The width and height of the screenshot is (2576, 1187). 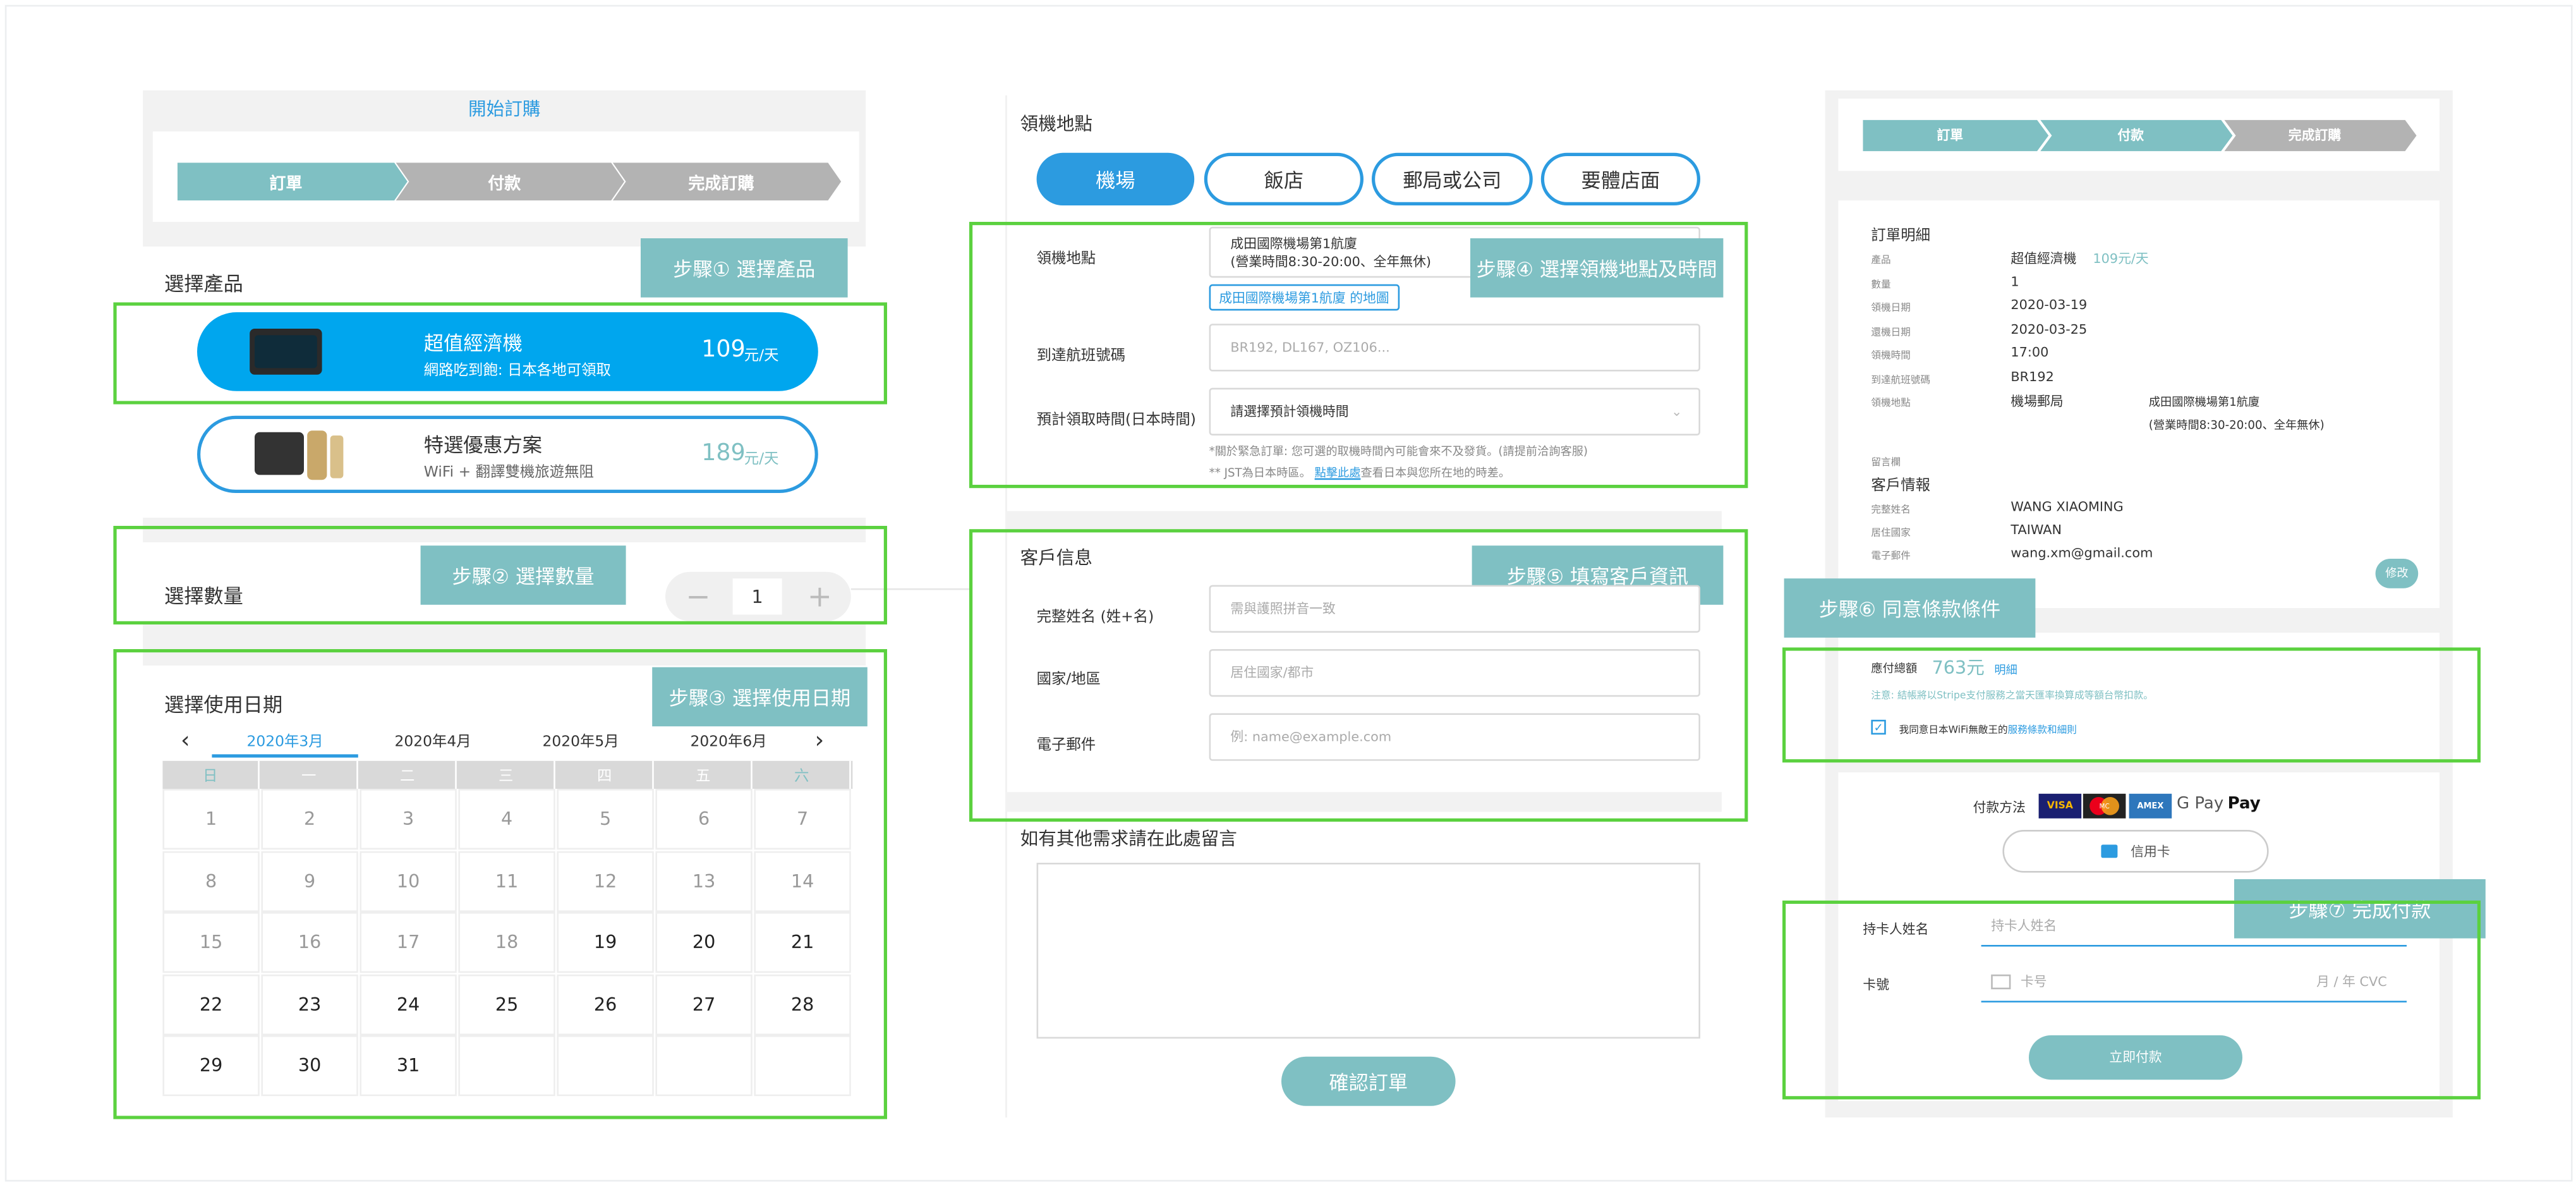 What do you see at coordinates (337, 456) in the screenshot?
I see `phone-icon` at bounding box center [337, 456].